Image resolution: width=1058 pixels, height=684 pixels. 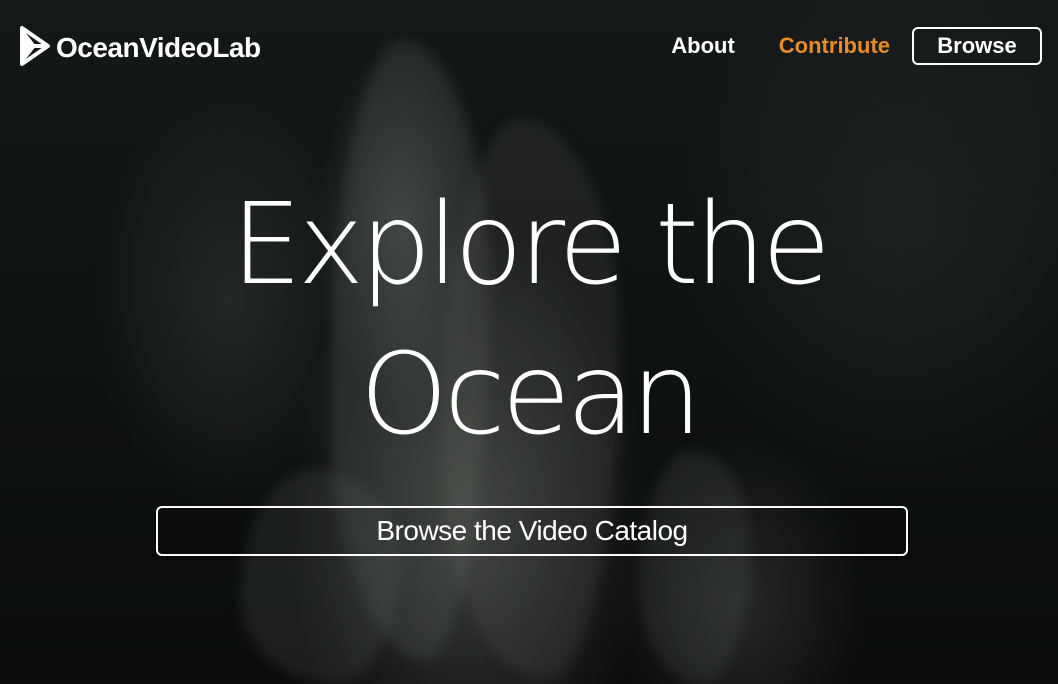 I want to click on hero-headline-line-1: Explore the, so click(x=531, y=245).